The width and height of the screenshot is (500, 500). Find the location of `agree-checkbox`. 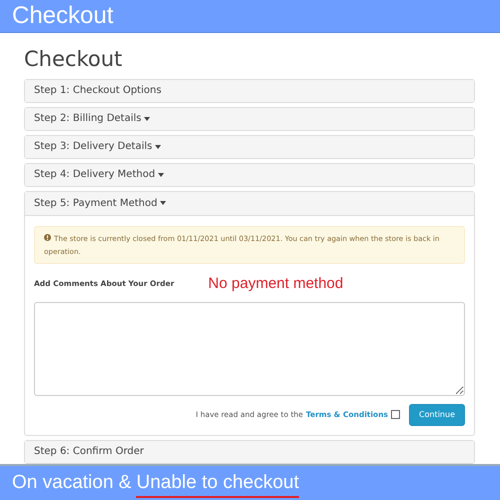

agree-checkbox is located at coordinates (395, 415).